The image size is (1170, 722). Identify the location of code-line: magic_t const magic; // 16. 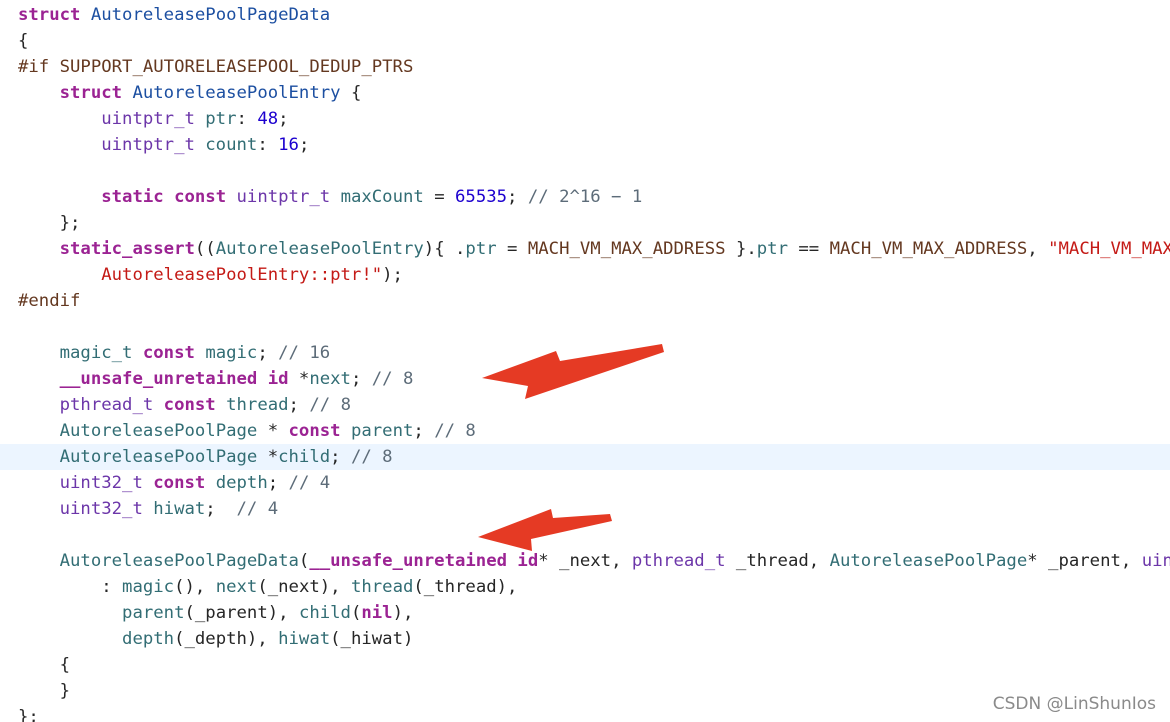
(585, 353).